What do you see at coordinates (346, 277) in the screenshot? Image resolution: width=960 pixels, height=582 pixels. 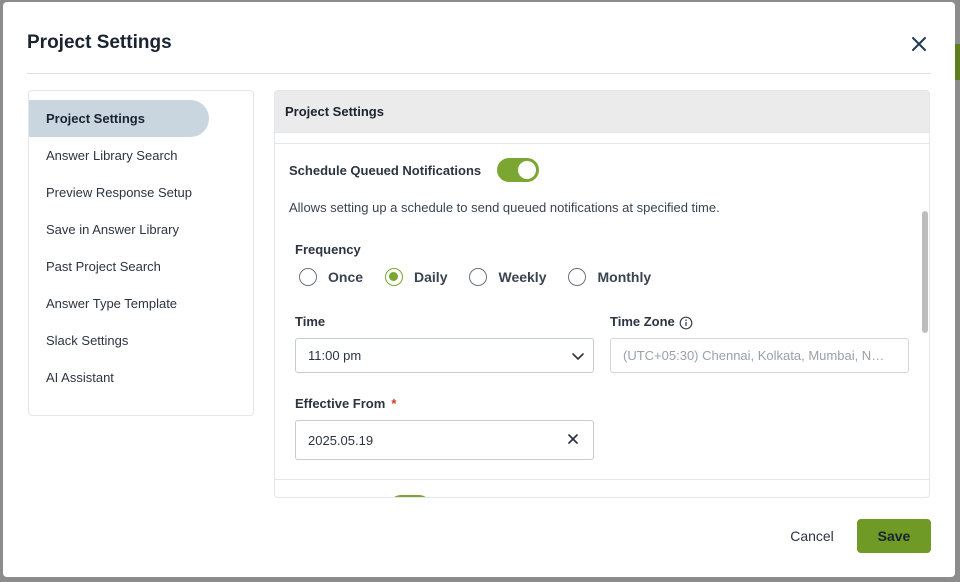 I see `radio-label: Once` at bounding box center [346, 277].